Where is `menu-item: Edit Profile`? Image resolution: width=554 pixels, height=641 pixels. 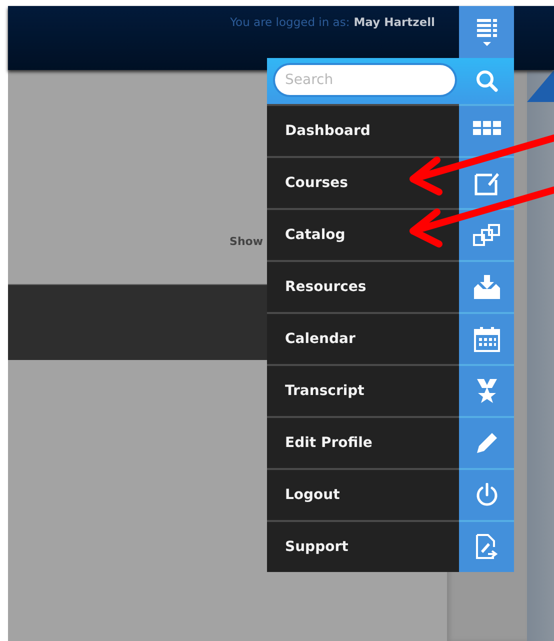 menu-item: Edit Profile is located at coordinates (363, 442).